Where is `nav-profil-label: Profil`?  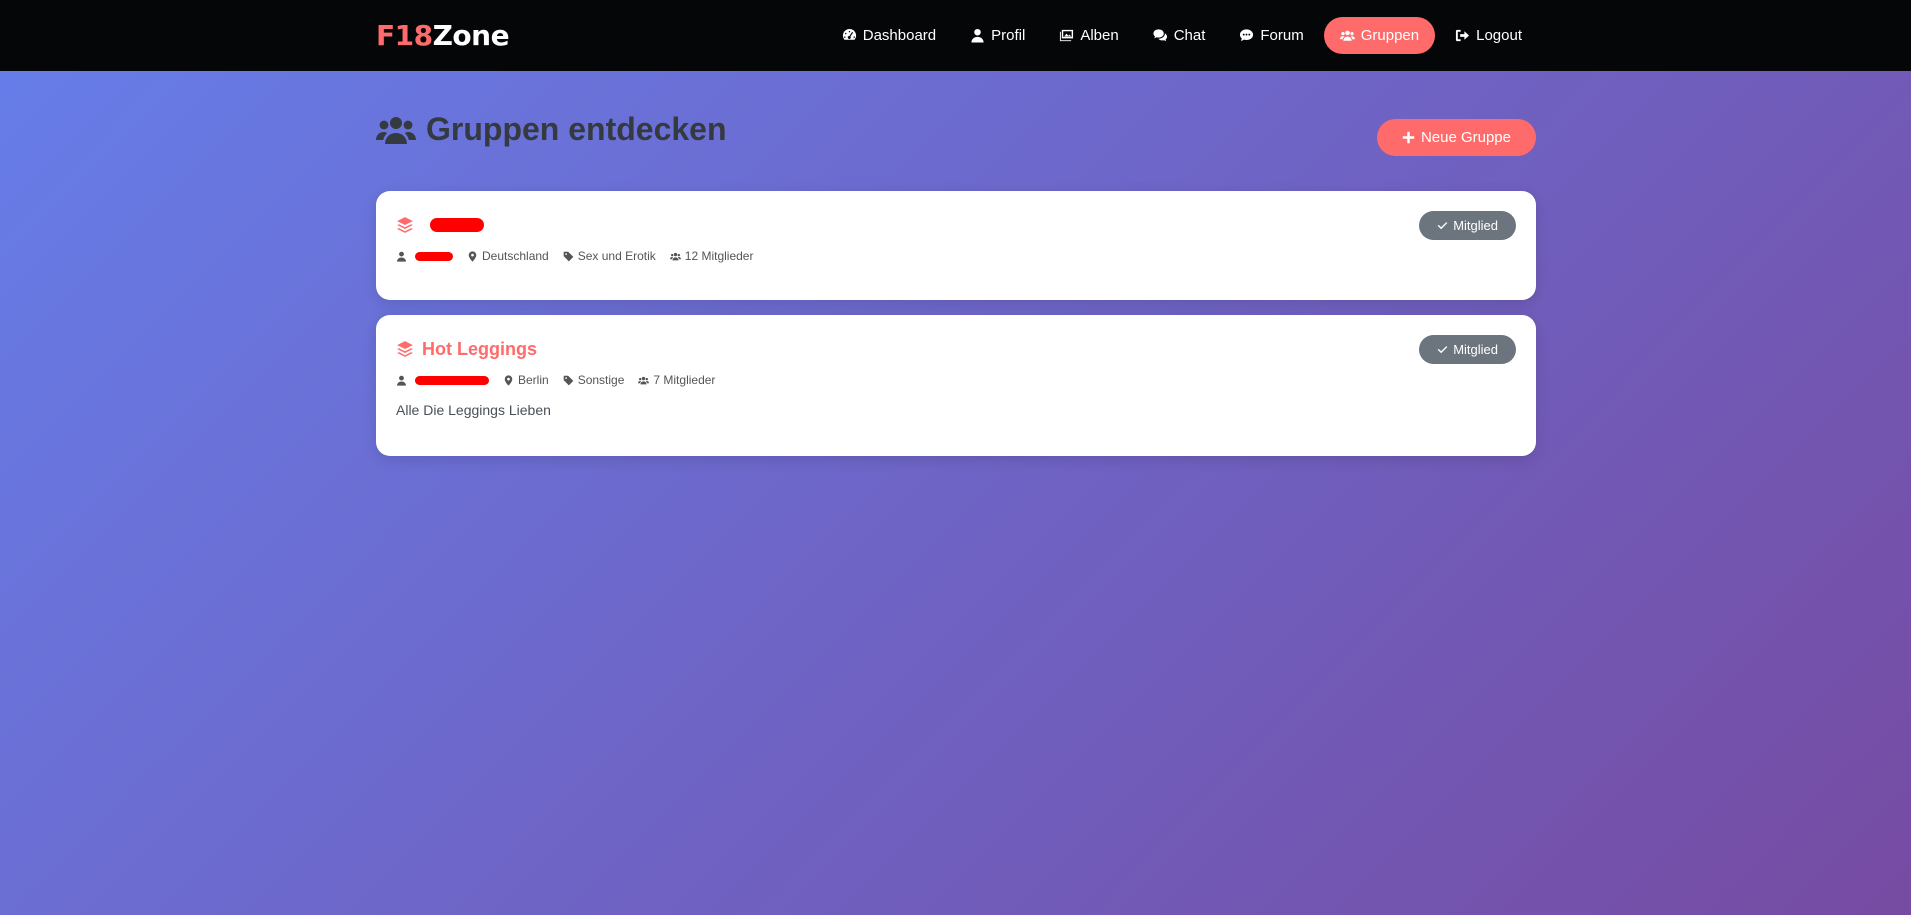 nav-profil-label: Profil is located at coordinates (1008, 35).